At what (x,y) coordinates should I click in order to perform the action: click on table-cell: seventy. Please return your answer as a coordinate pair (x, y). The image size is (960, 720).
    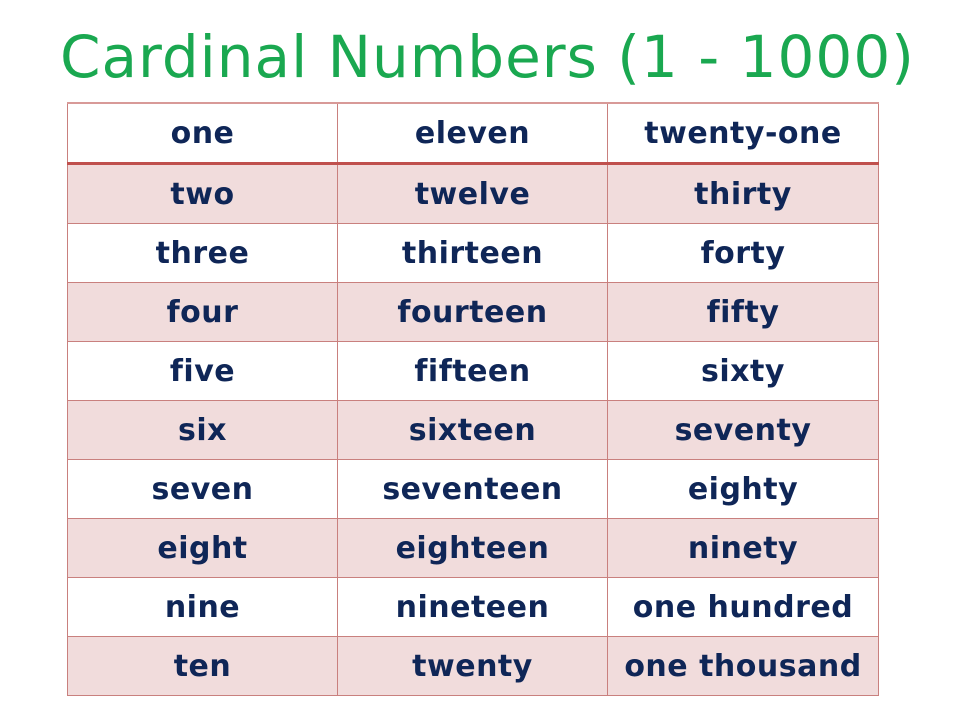
    Looking at the image, I should click on (743, 430).